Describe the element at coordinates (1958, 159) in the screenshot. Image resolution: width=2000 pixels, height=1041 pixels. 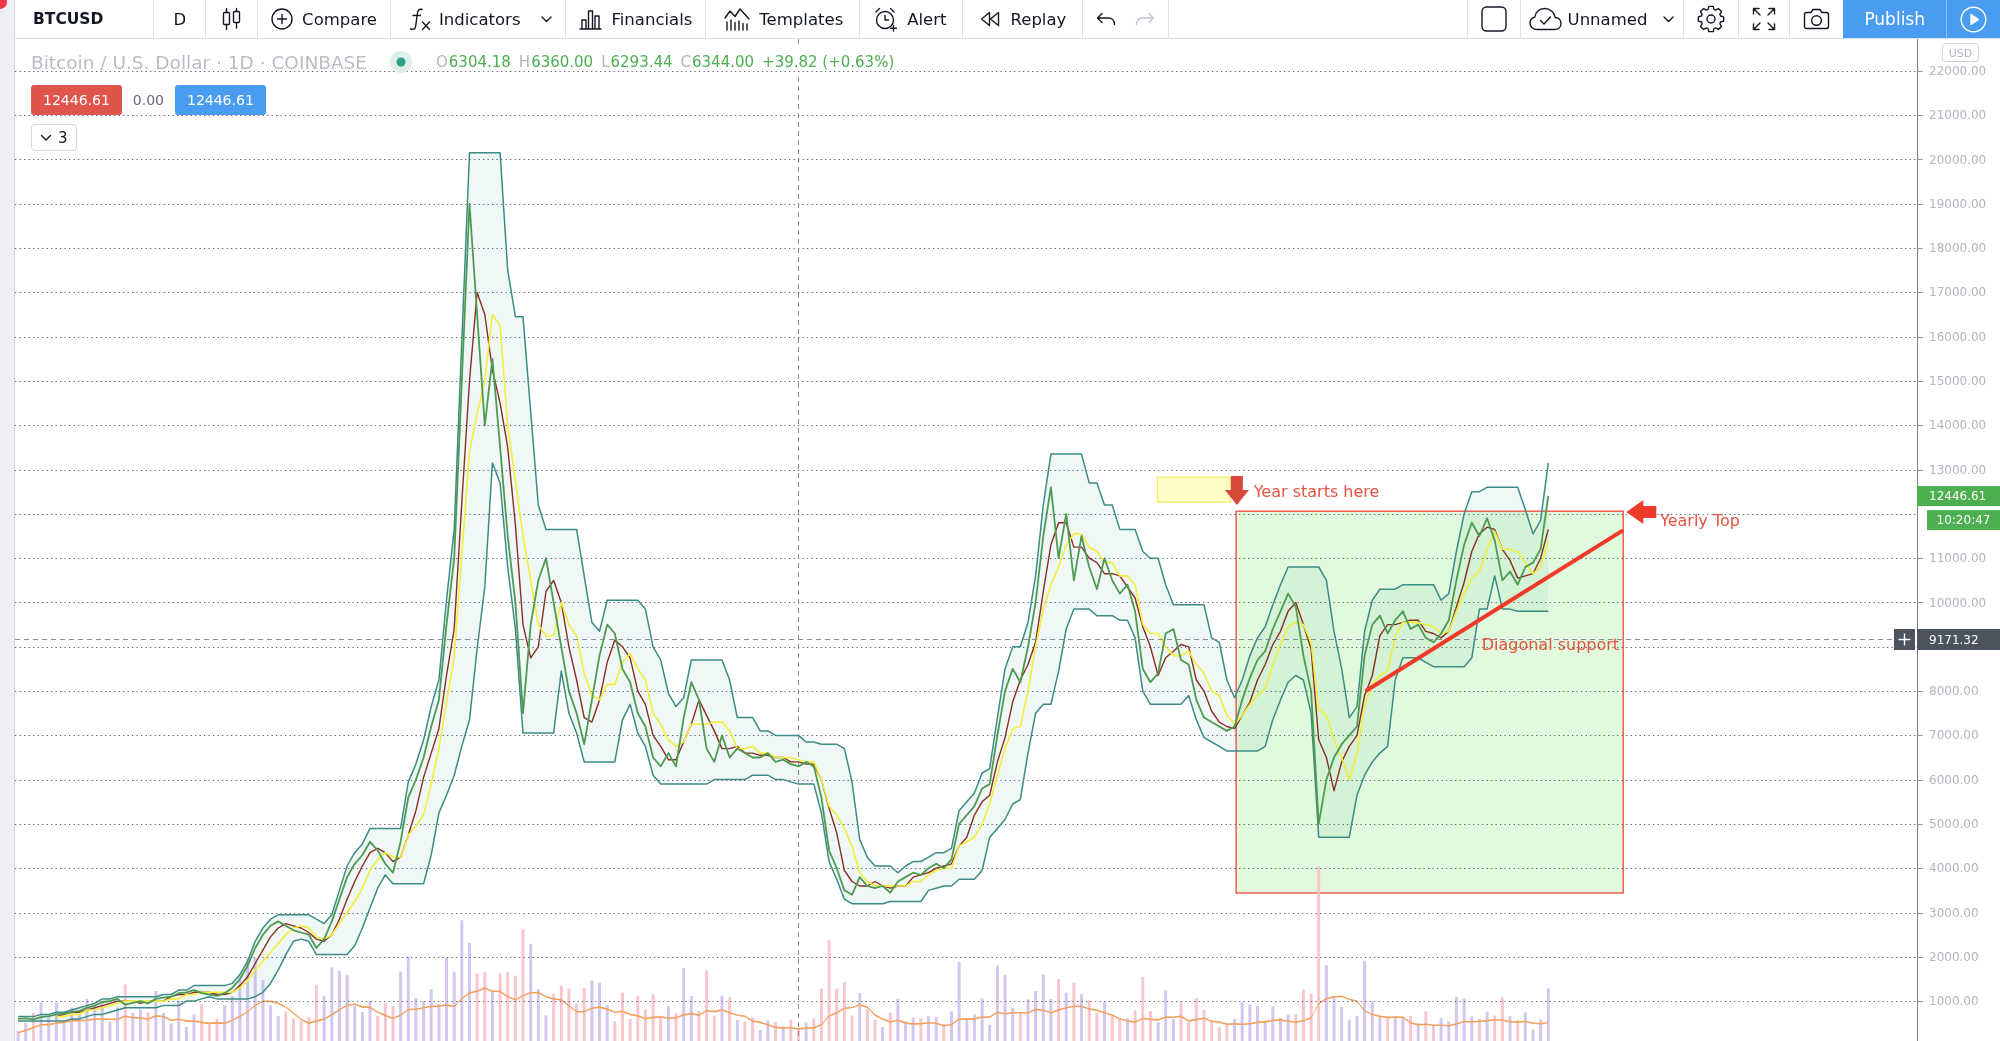
I see `axis-label: 20000.00` at that location.